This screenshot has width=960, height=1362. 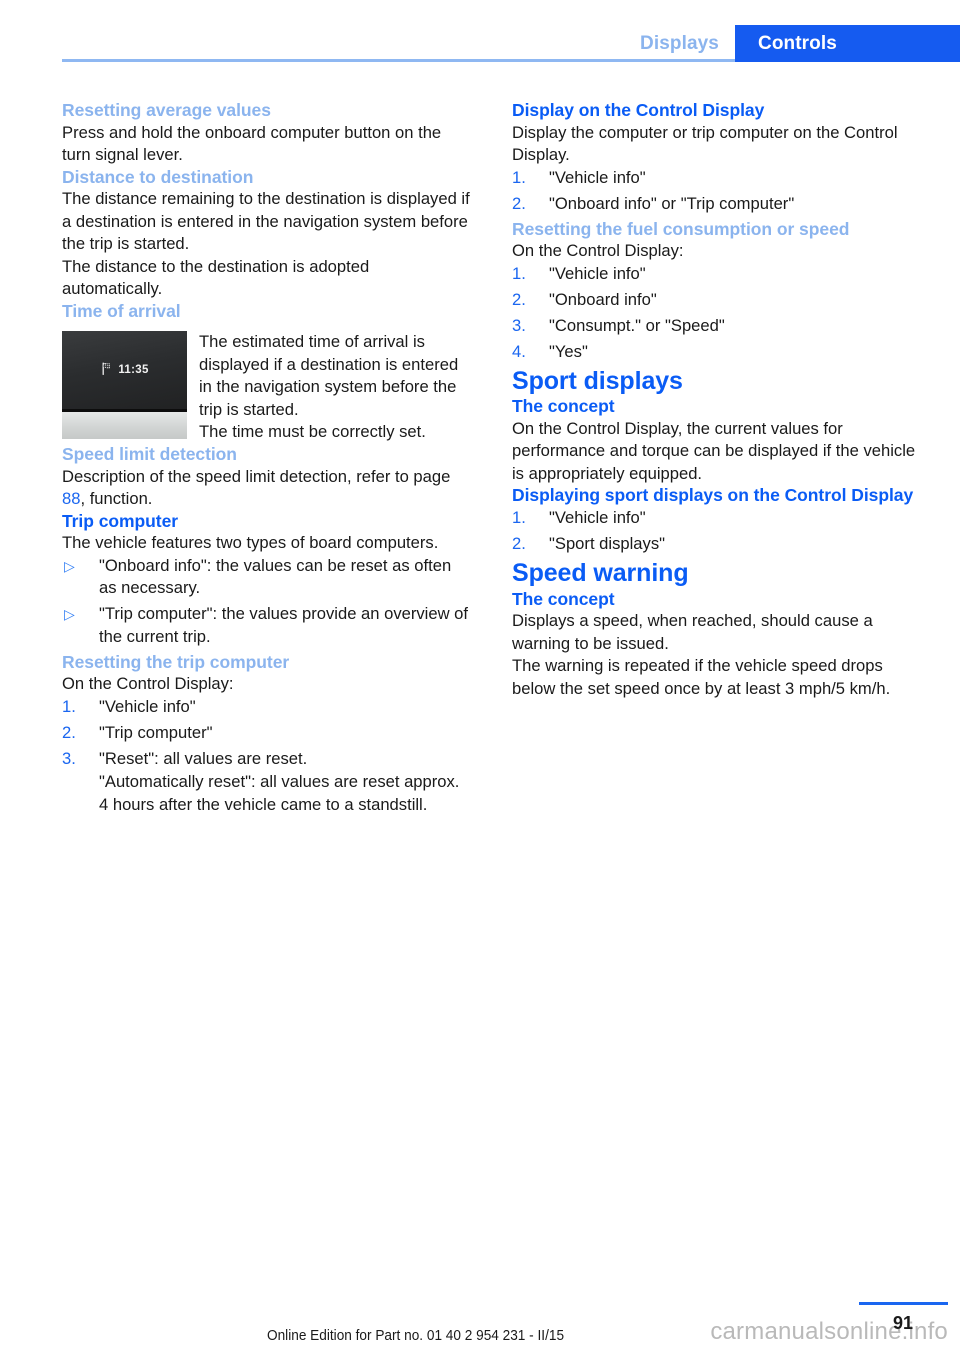 I want to click on list-item: 2. "Sport displays", so click(x=717, y=544).